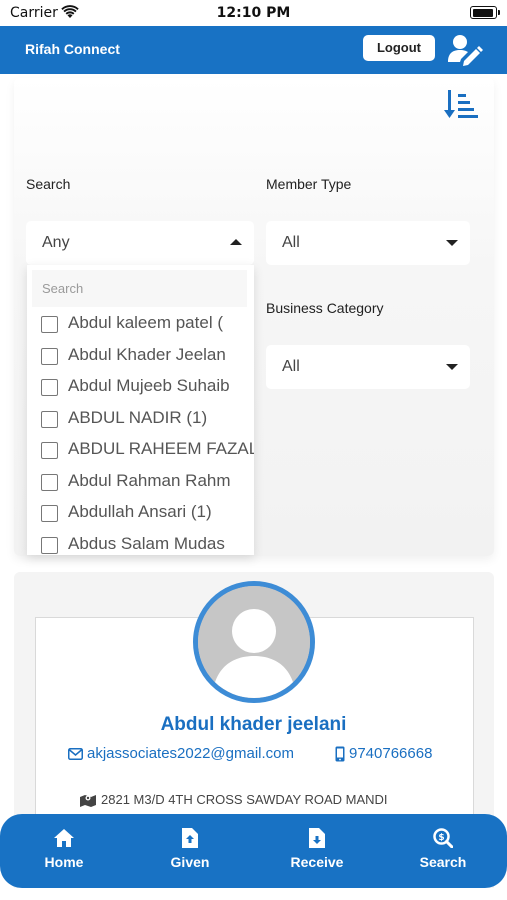 The image size is (507, 900). Describe the element at coordinates (253, 724) in the screenshot. I see `profile-name: Abdul khader jeelani` at that location.